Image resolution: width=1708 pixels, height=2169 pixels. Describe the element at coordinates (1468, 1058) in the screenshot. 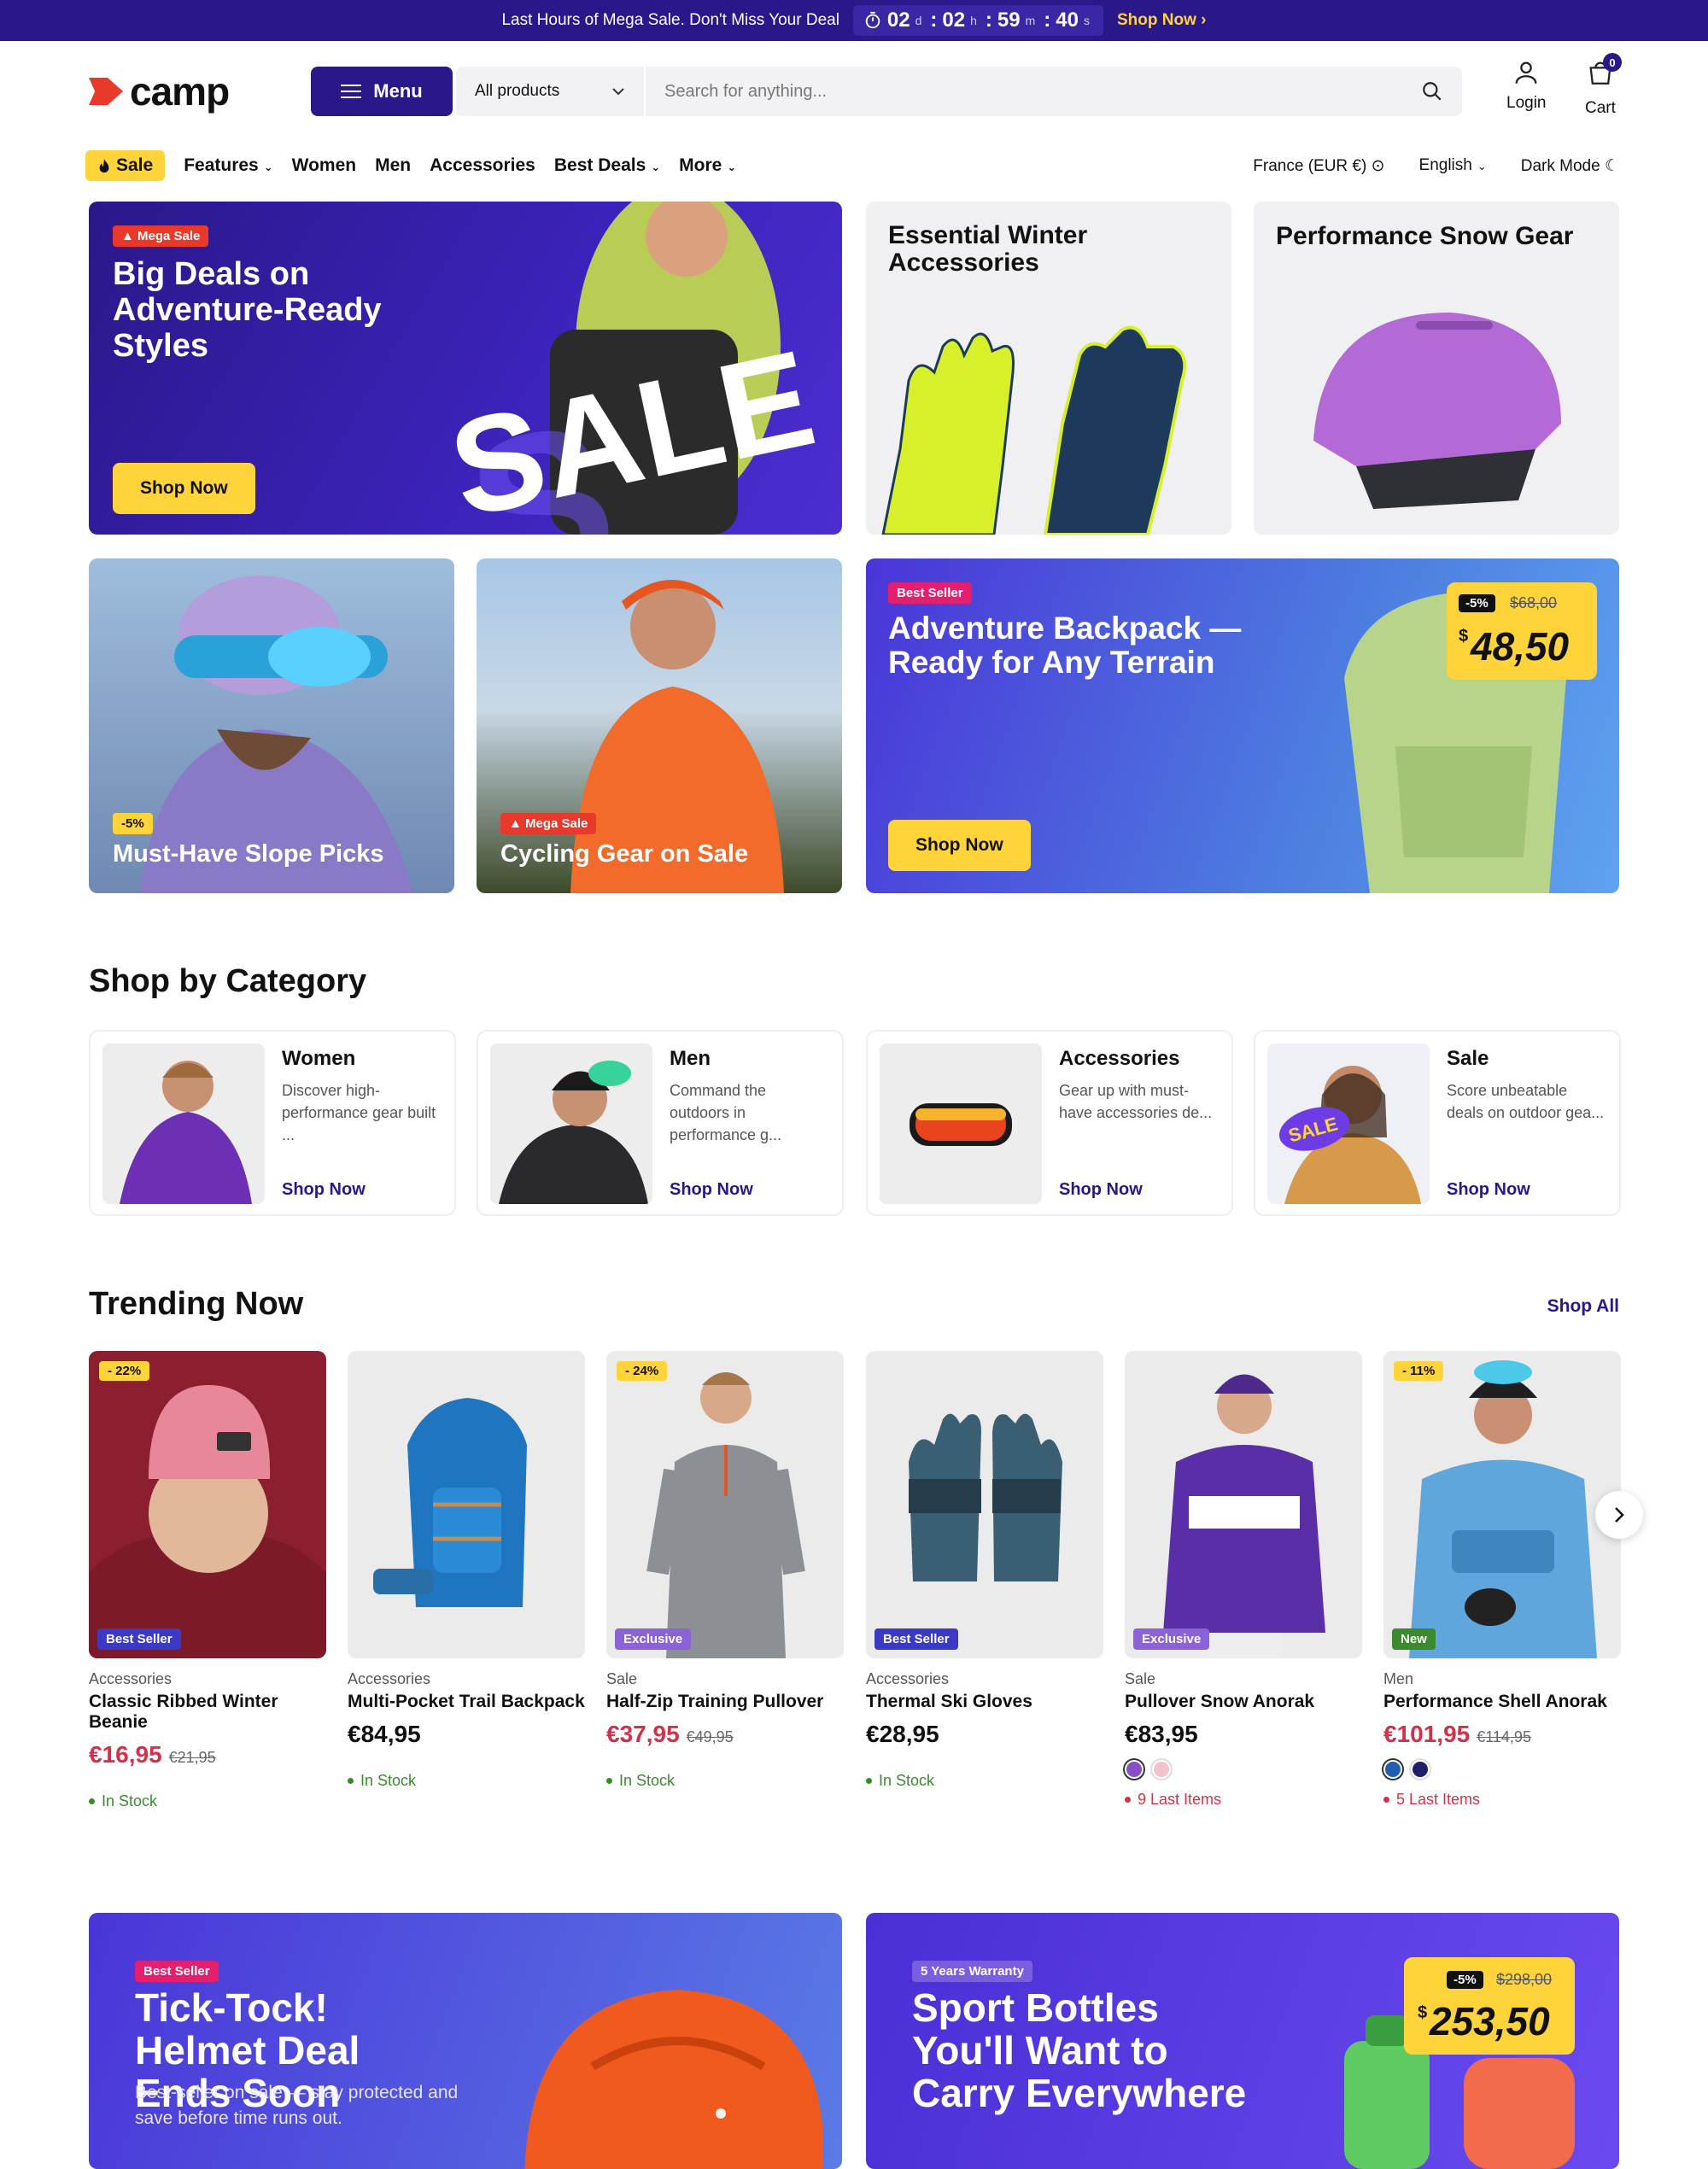

I see `category-sale-title: Sale` at that location.